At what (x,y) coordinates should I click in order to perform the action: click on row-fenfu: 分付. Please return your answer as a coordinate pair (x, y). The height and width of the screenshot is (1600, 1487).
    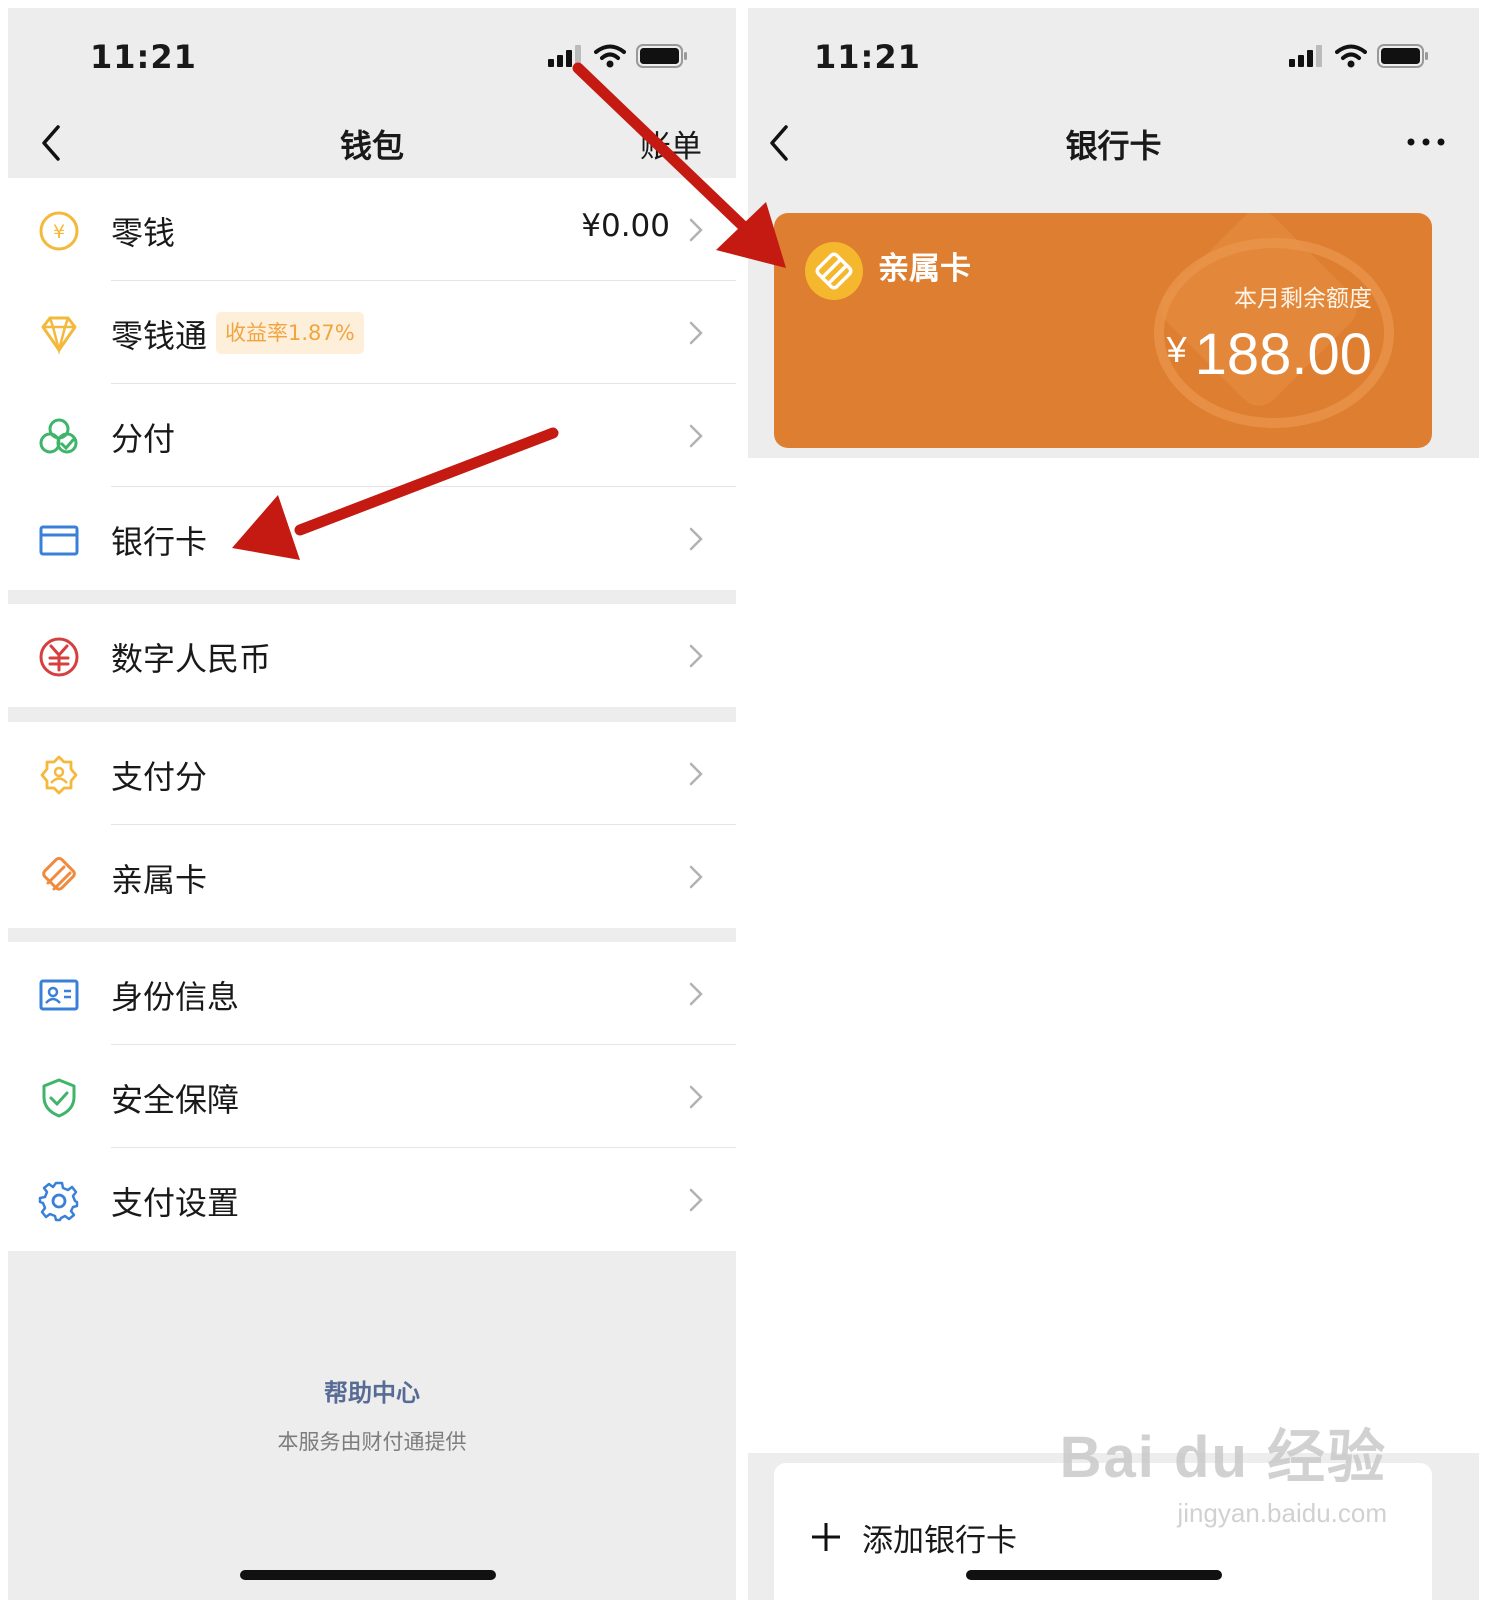
    Looking at the image, I should click on (372, 435).